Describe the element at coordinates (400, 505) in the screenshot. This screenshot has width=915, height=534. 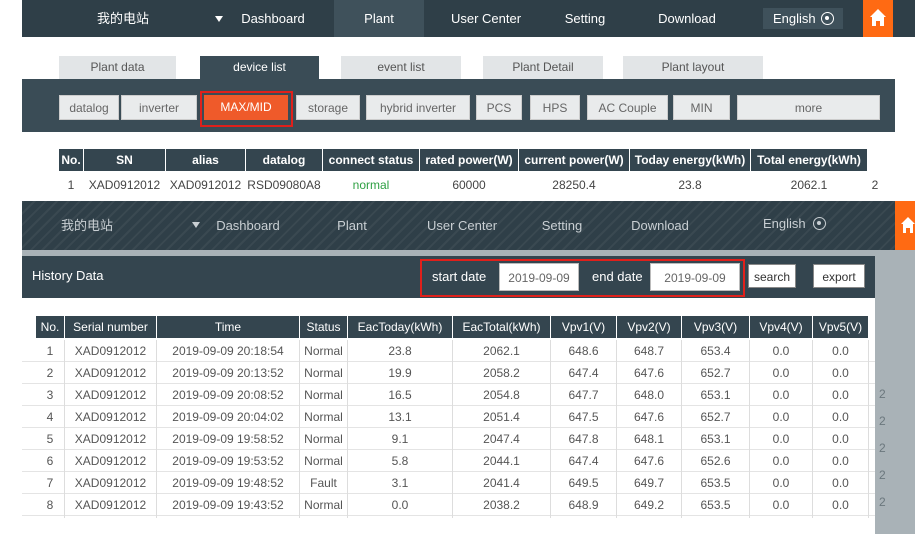
I see `cell-eac-today: 0.0` at that location.